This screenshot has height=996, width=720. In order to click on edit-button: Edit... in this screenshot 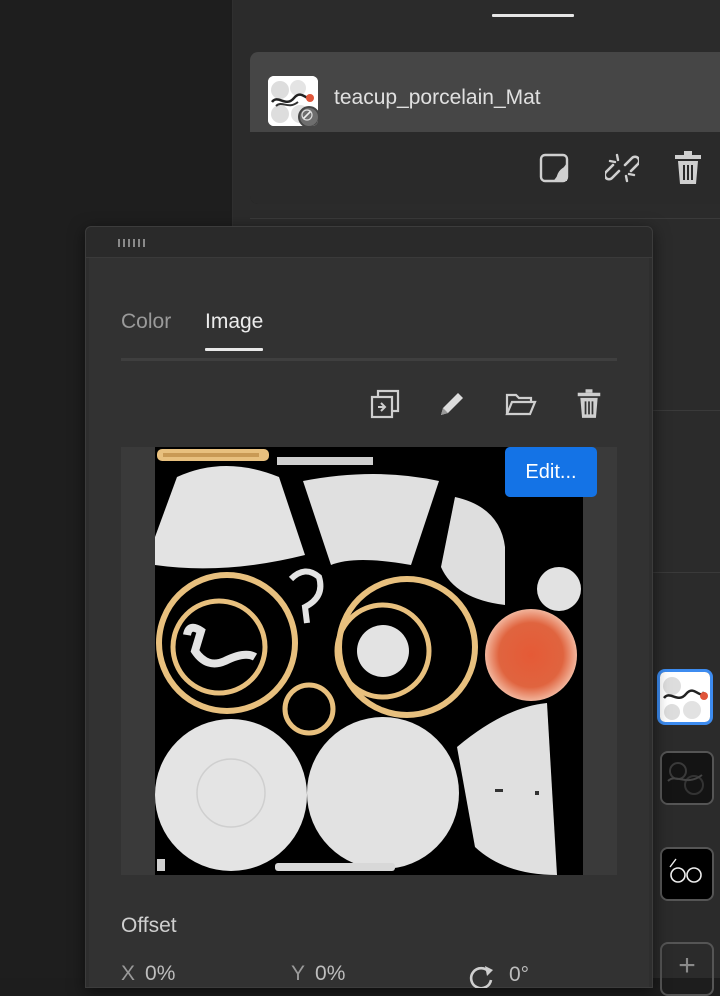, I will do `click(551, 472)`.